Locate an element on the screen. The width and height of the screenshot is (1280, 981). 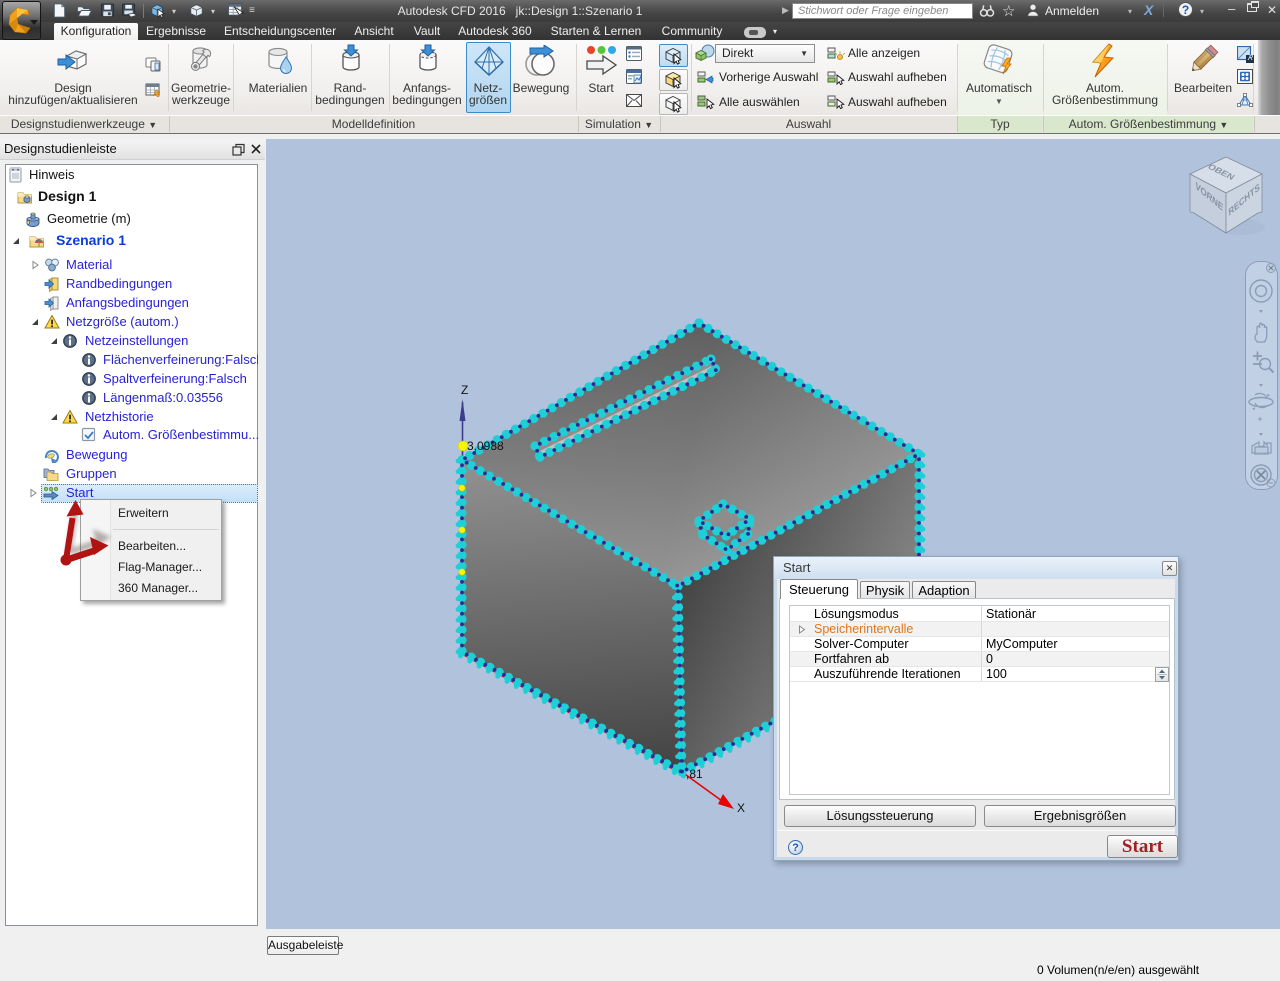
svg-text: 3,0988 is located at coordinates (485, 446).